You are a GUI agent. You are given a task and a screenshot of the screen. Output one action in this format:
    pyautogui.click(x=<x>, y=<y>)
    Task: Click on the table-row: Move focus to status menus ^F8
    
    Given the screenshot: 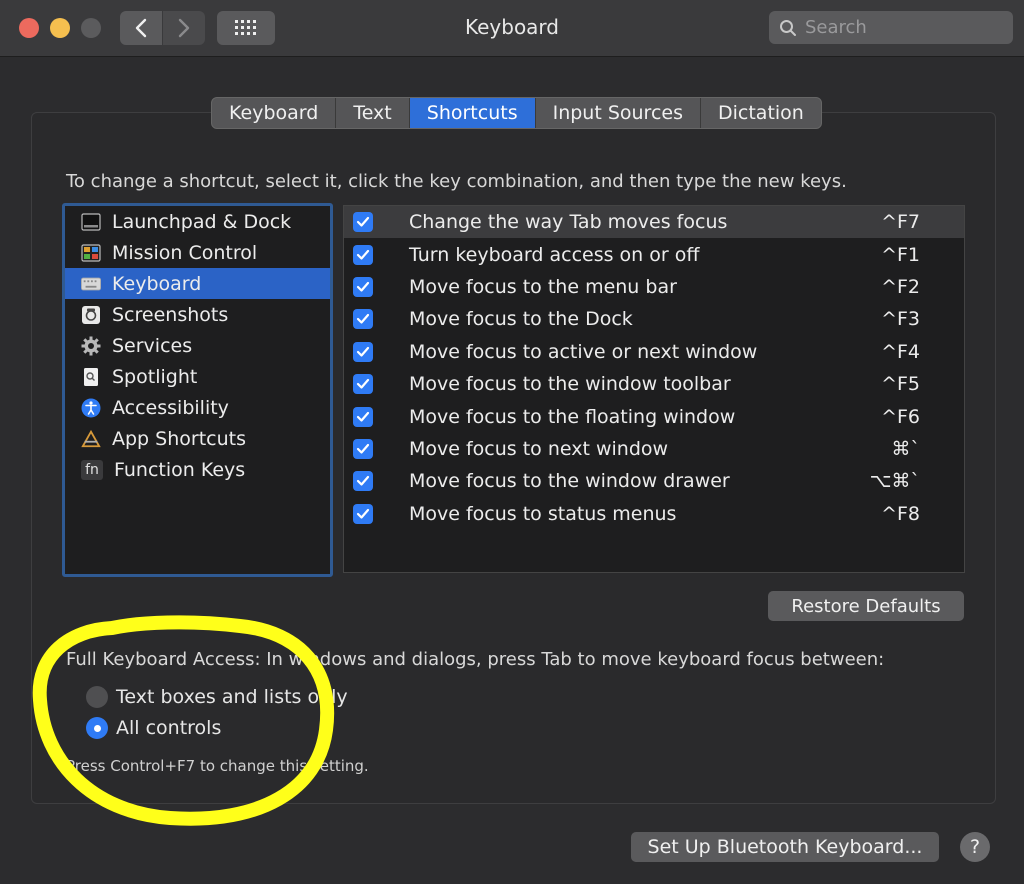 What is the action you would take?
    pyautogui.click(x=654, y=514)
    